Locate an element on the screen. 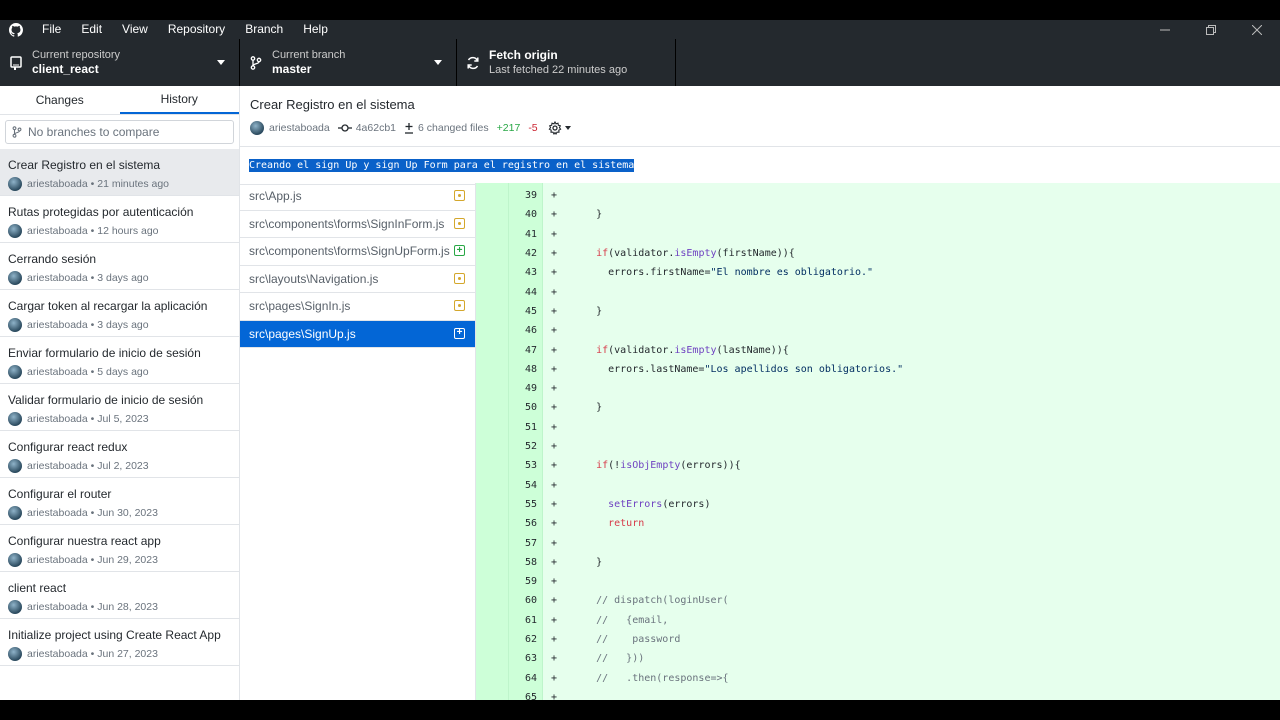 This screenshot has width=1280, height=720. commit-meta: ariestaboada • Jun 30, 2023 is located at coordinates (92, 513).